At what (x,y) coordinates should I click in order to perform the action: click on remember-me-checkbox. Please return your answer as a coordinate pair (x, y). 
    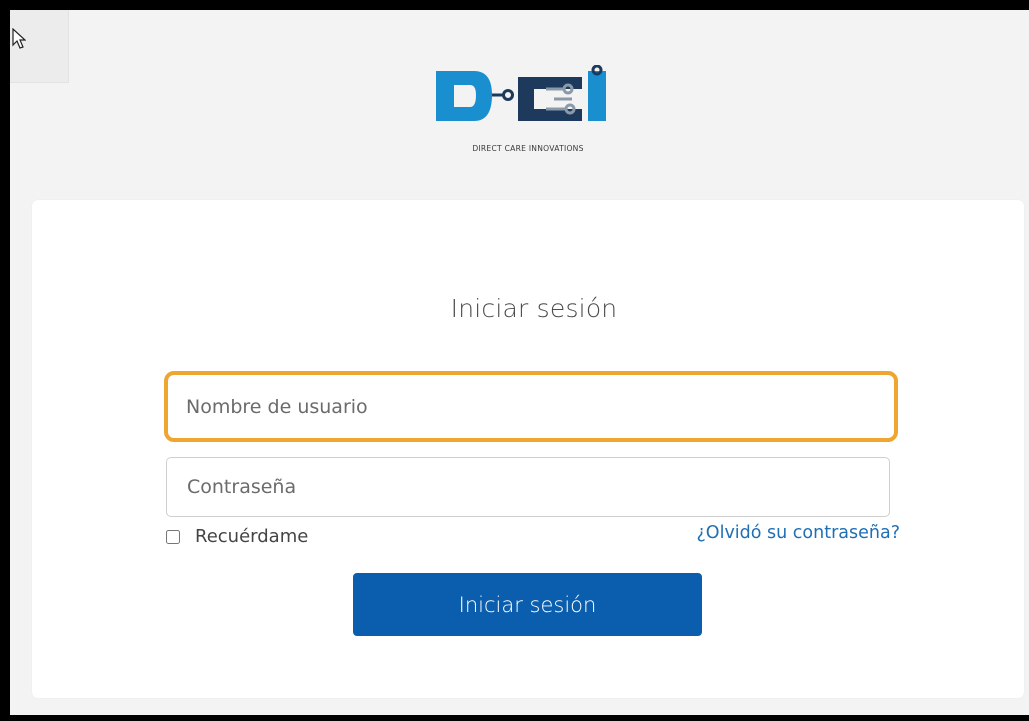
    Looking at the image, I should click on (173, 536).